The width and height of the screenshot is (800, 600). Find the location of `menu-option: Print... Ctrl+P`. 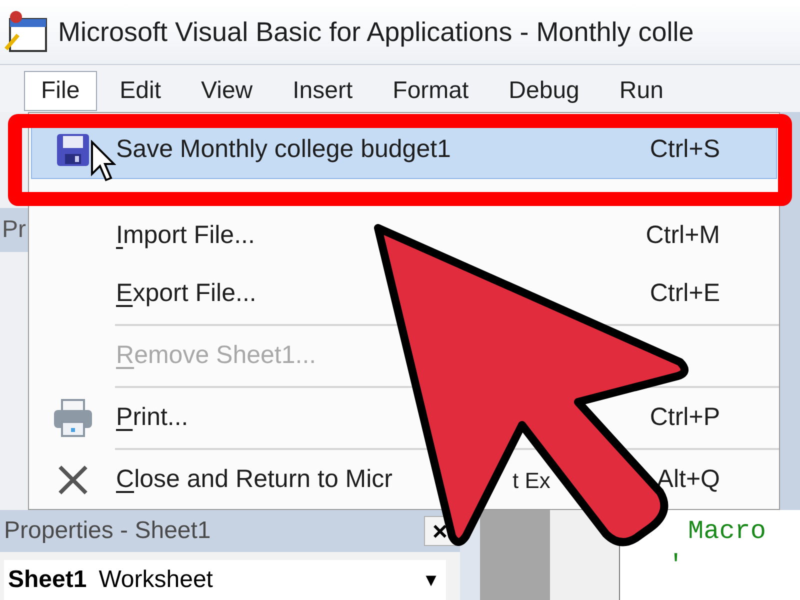

menu-option: Print... Ctrl+P is located at coordinates (404, 418).